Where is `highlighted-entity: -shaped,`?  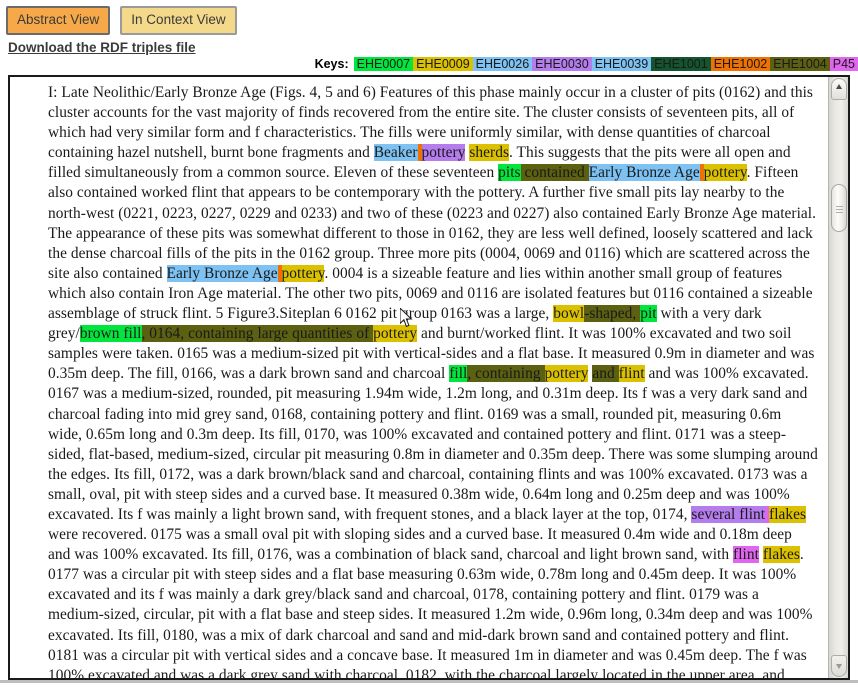
highlighted-entity: -shaped, is located at coordinates (610, 314).